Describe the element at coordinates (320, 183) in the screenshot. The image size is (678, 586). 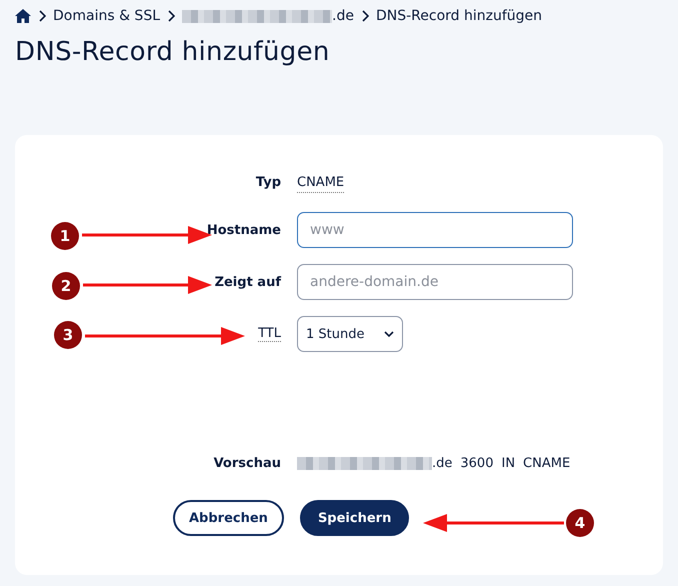
I see `type-value: CNAME` at that location.